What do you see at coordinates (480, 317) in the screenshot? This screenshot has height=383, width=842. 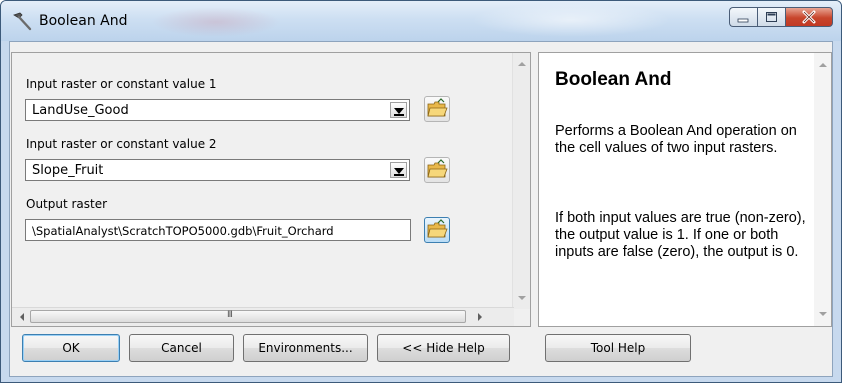 I see `scroll-right-icon` at bounding box center [480, 317].